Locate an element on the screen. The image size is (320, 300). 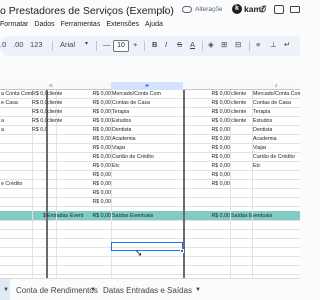
increase-font-size-button: + is located at coordinates (135, 44).